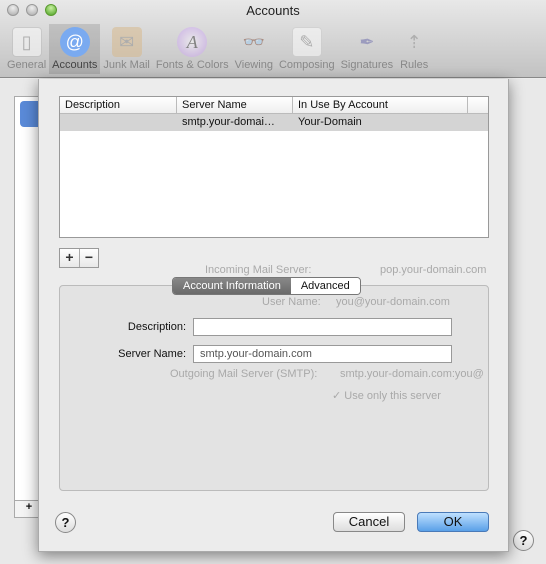 Image resolution: width=546 pixels, height=564 pixels. Describe the element at coordinates (367, 41) in the screenshot. I see `signatures-icon: ✒` at that location.